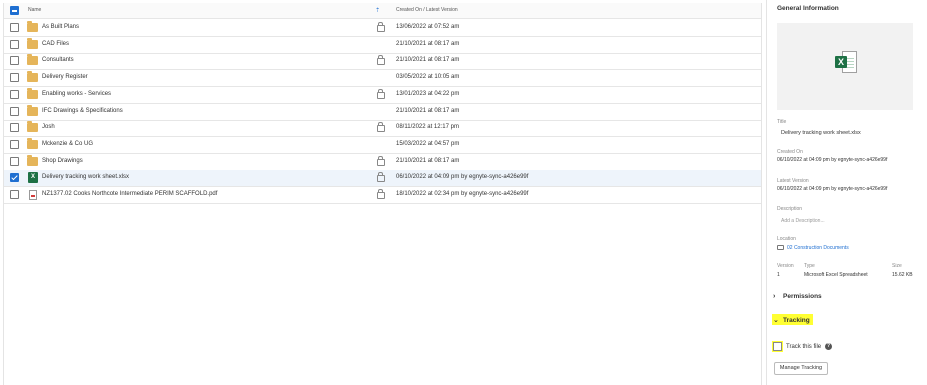 Image resolution: width=927 pixels, height=385 pixels. Describe the element at coordinates (790, 152) in the screenshot. I see `created-label: Created On` at that location.